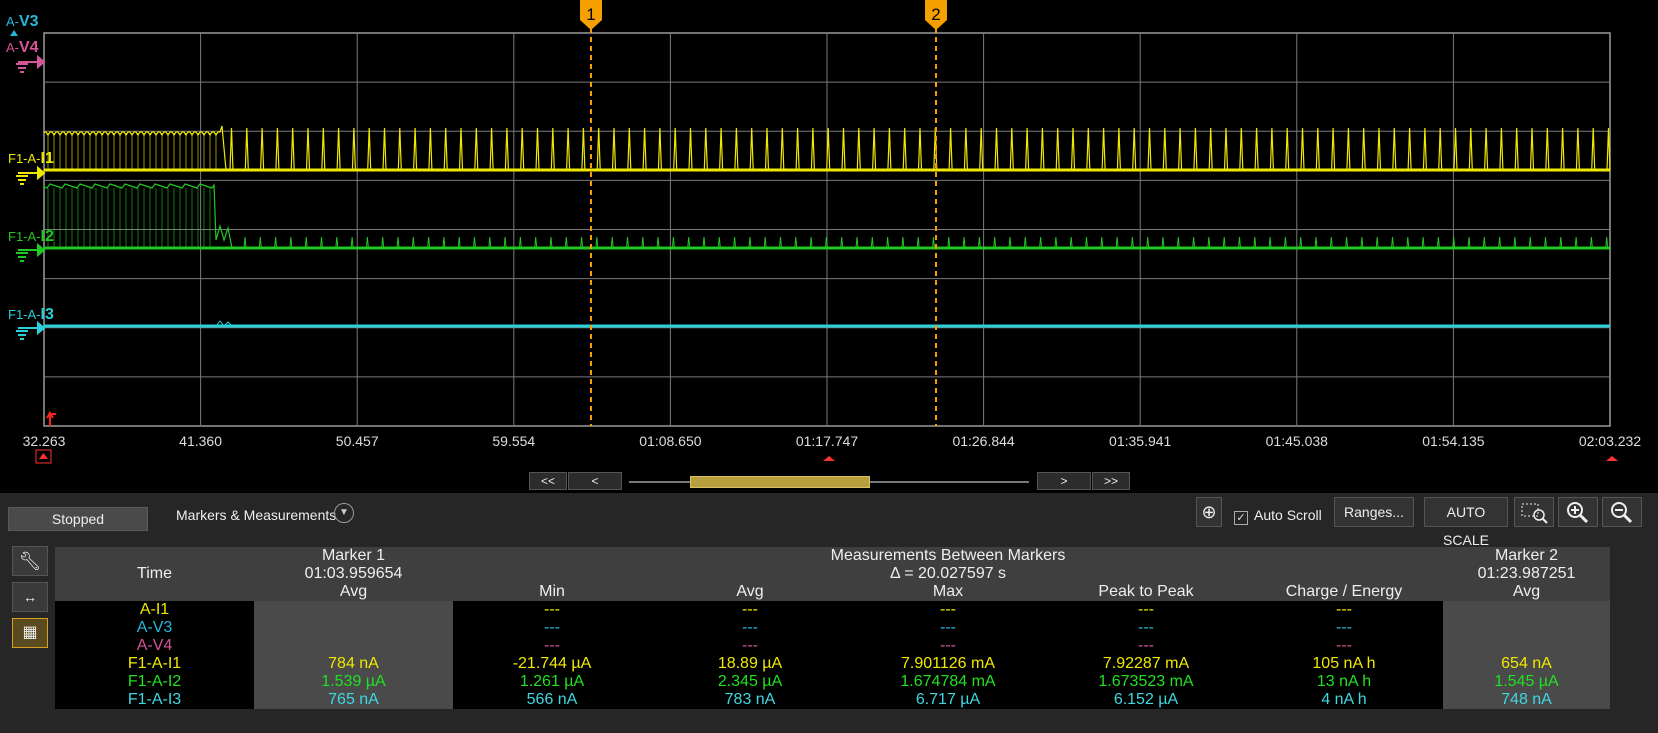 This screenshot has height=733, width=1658. What do you see at coordinates (154, 664) in the screenshot?
I see `cell-name: F1-A-I1` at bounding box center [154, 664].